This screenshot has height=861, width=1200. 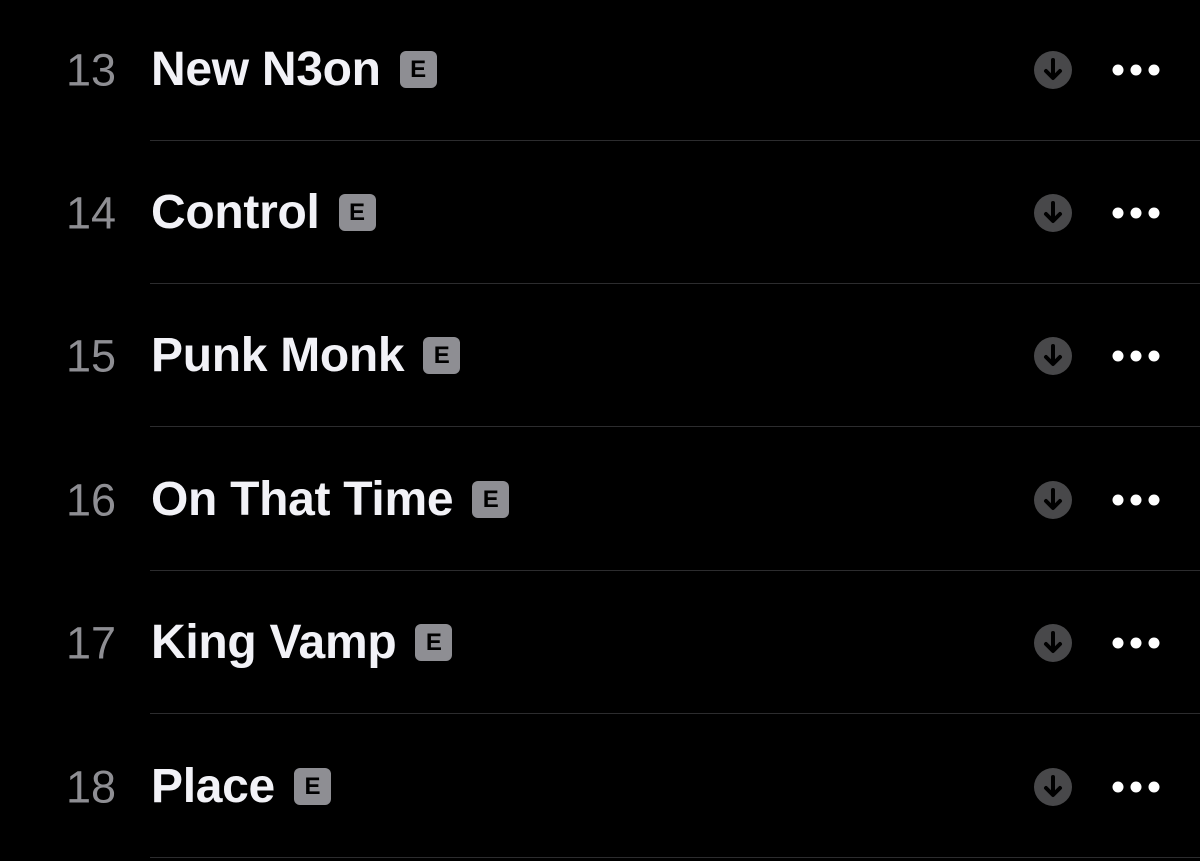 What do you see at coordinates (91, 212) in the screenshot?
I see `track-number: 14` at bounding box center [91, 212].